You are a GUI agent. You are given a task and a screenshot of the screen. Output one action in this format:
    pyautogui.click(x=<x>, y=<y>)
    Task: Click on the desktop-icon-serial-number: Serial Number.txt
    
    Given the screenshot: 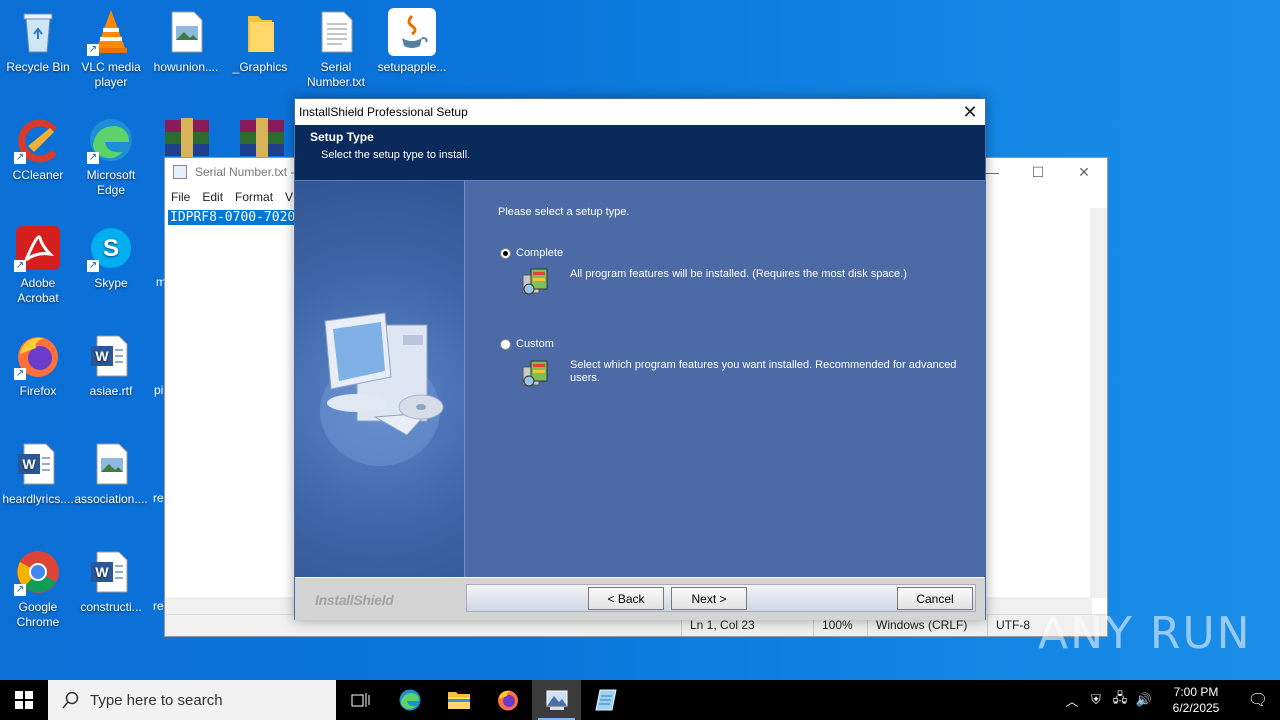 What is the action you would take?
    pyautogui.click(x=336, y=46)
    